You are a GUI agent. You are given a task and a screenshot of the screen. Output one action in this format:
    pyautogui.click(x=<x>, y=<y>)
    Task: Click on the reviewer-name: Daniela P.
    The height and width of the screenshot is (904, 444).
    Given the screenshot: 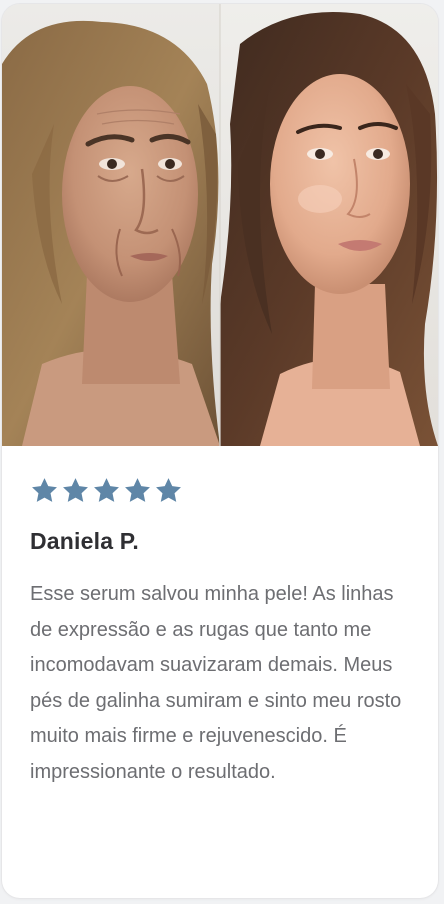 What is the action you would take?
    pyautogui.click(x=84, y=541)
    